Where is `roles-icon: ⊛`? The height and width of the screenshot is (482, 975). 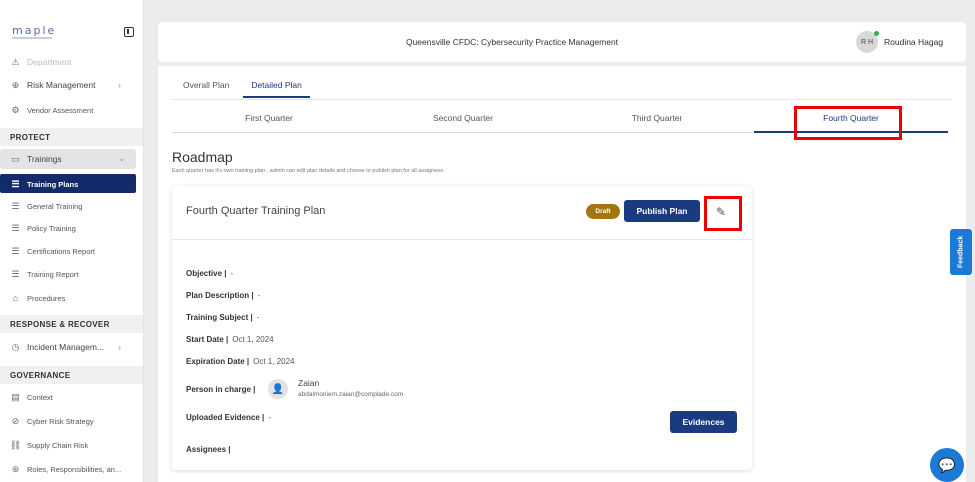
roles-icon: ⊛ is located at coordinates (15, 468).